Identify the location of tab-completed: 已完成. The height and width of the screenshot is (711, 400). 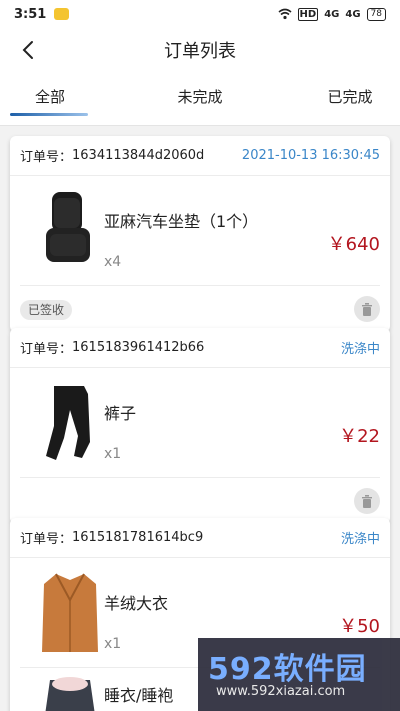
(350, 99).